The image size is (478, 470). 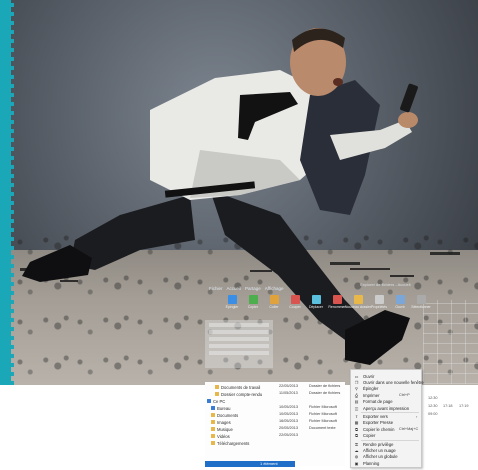 I want to click on menu-item-label: Format de page, so click(x=378, y=402).